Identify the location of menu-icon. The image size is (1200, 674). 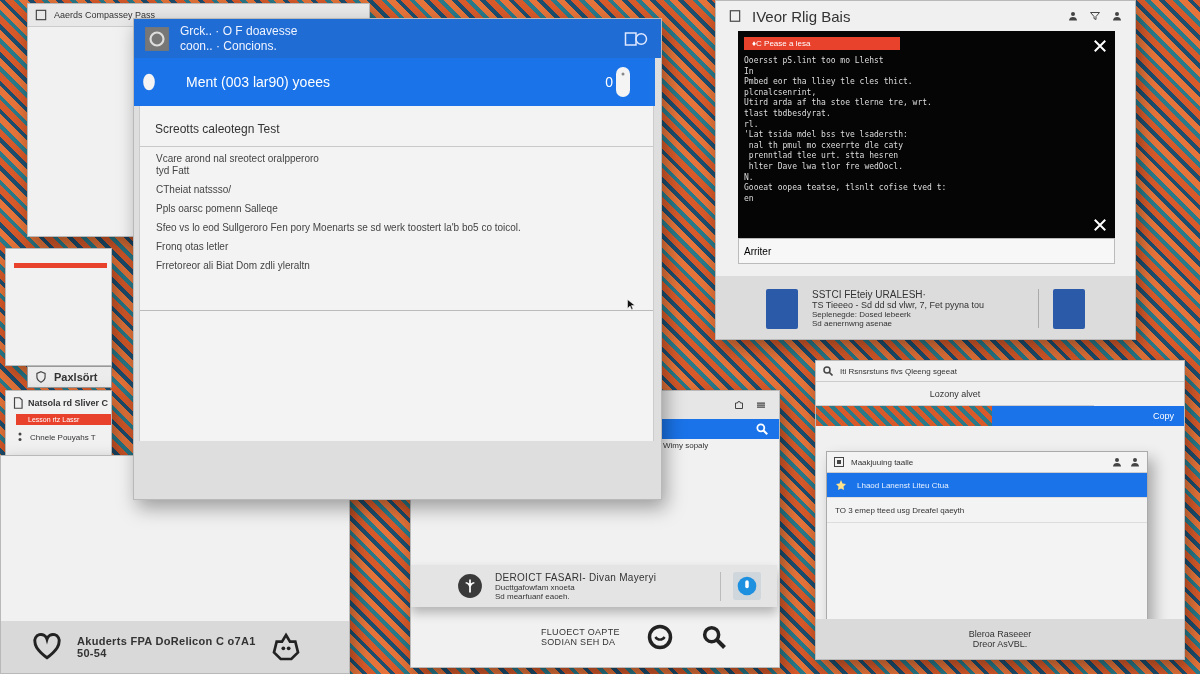
(761, 405).